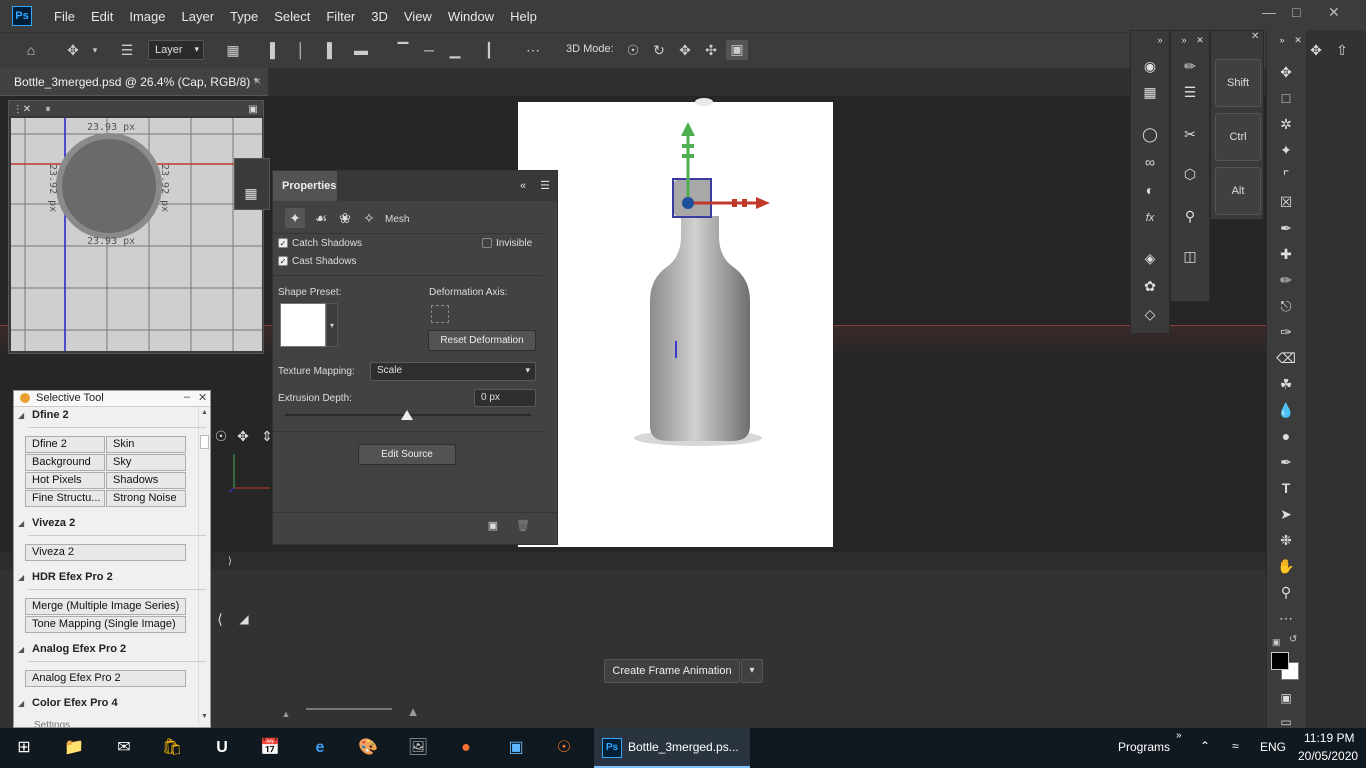  What do you see at coordinates (1293, 639) in the screenshot?
I see `swap-colors-icon: ↺` at bounding box center [1293, 639].